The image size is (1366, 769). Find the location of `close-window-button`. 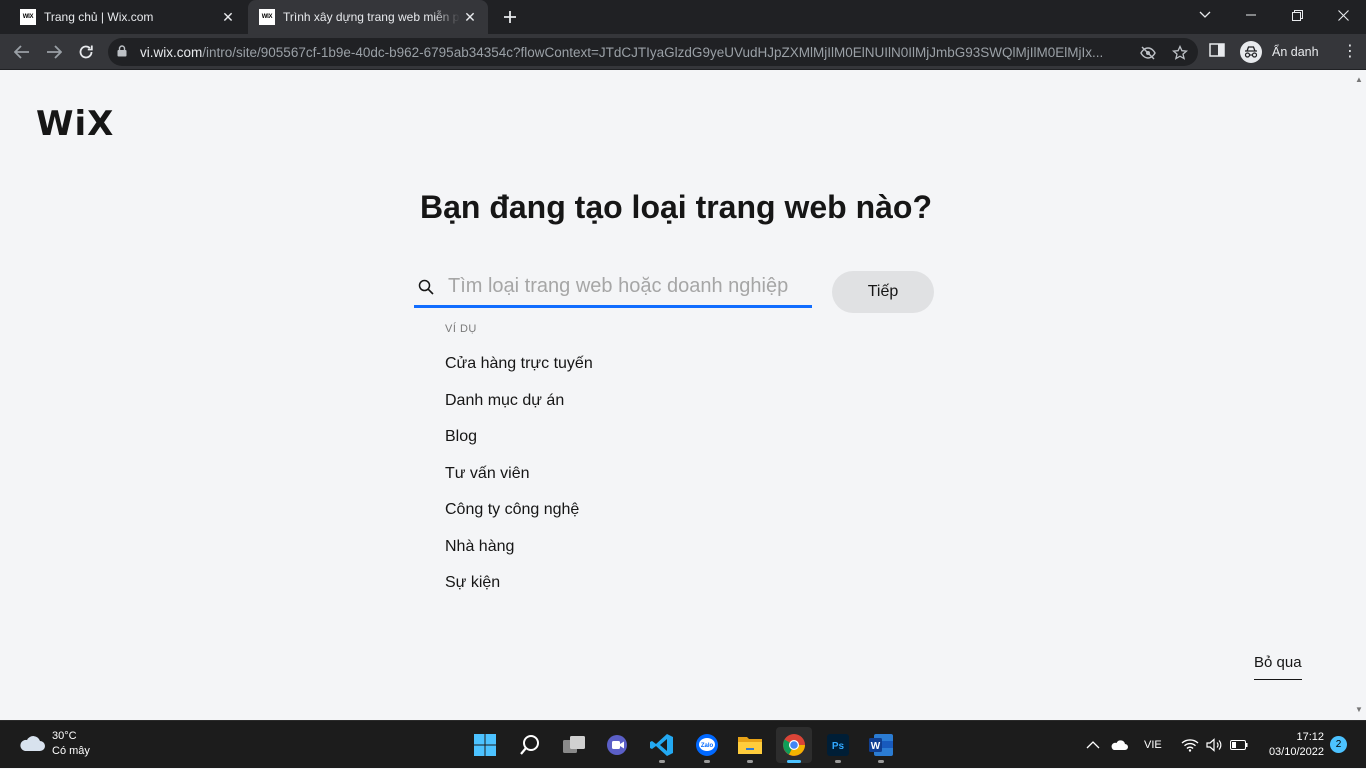

close-window-button is located at coordinates (1343, 15).